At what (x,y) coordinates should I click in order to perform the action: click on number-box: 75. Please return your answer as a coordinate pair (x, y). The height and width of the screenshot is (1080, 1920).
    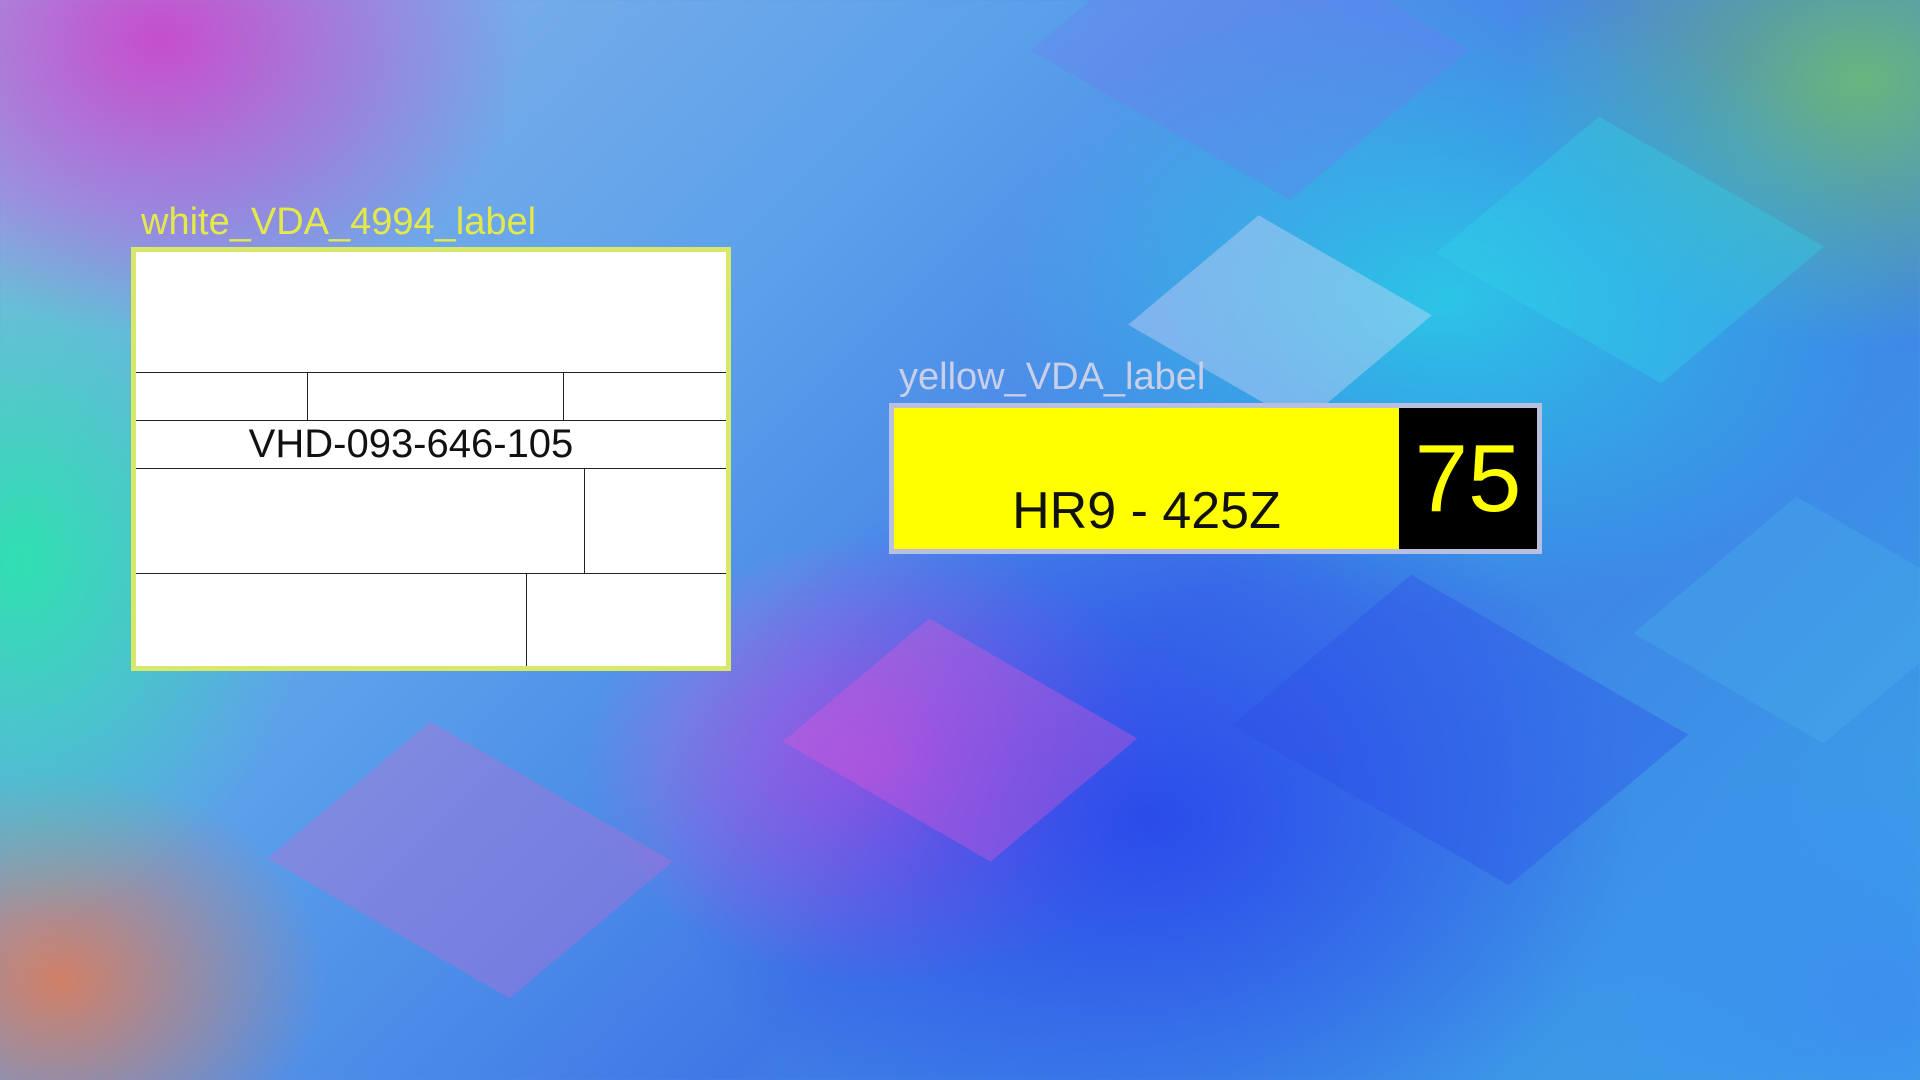
    Looking at the image, I should click on (1468, 478).